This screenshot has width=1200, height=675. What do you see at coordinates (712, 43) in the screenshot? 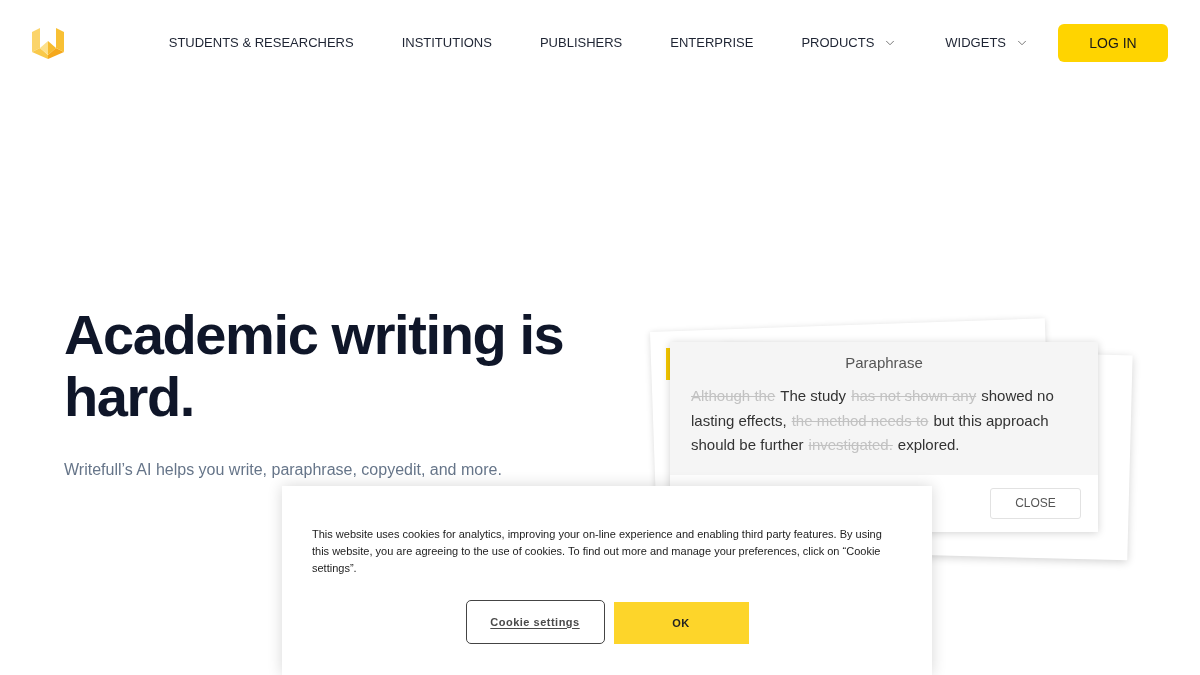
I see `nav-link: ENTERPRISE` at bounding box center [712, 43].